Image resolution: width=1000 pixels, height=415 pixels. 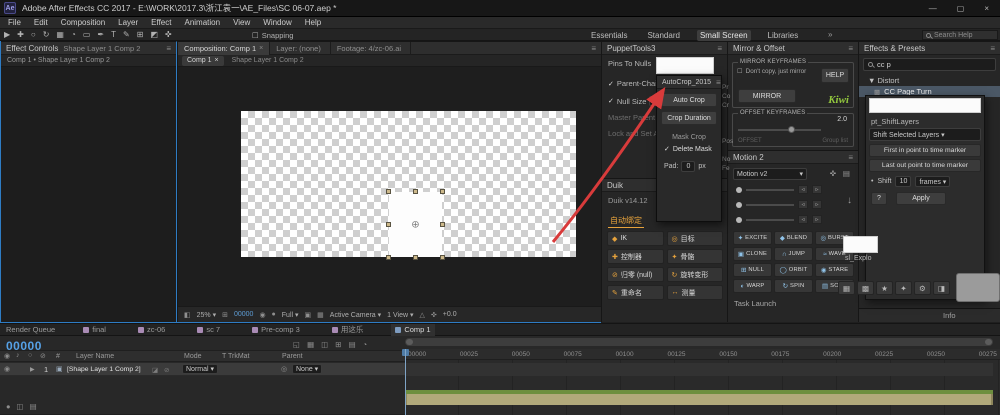 I want to click on duik-tab-autorig: 自动绑定, so click(x=626, y=221).